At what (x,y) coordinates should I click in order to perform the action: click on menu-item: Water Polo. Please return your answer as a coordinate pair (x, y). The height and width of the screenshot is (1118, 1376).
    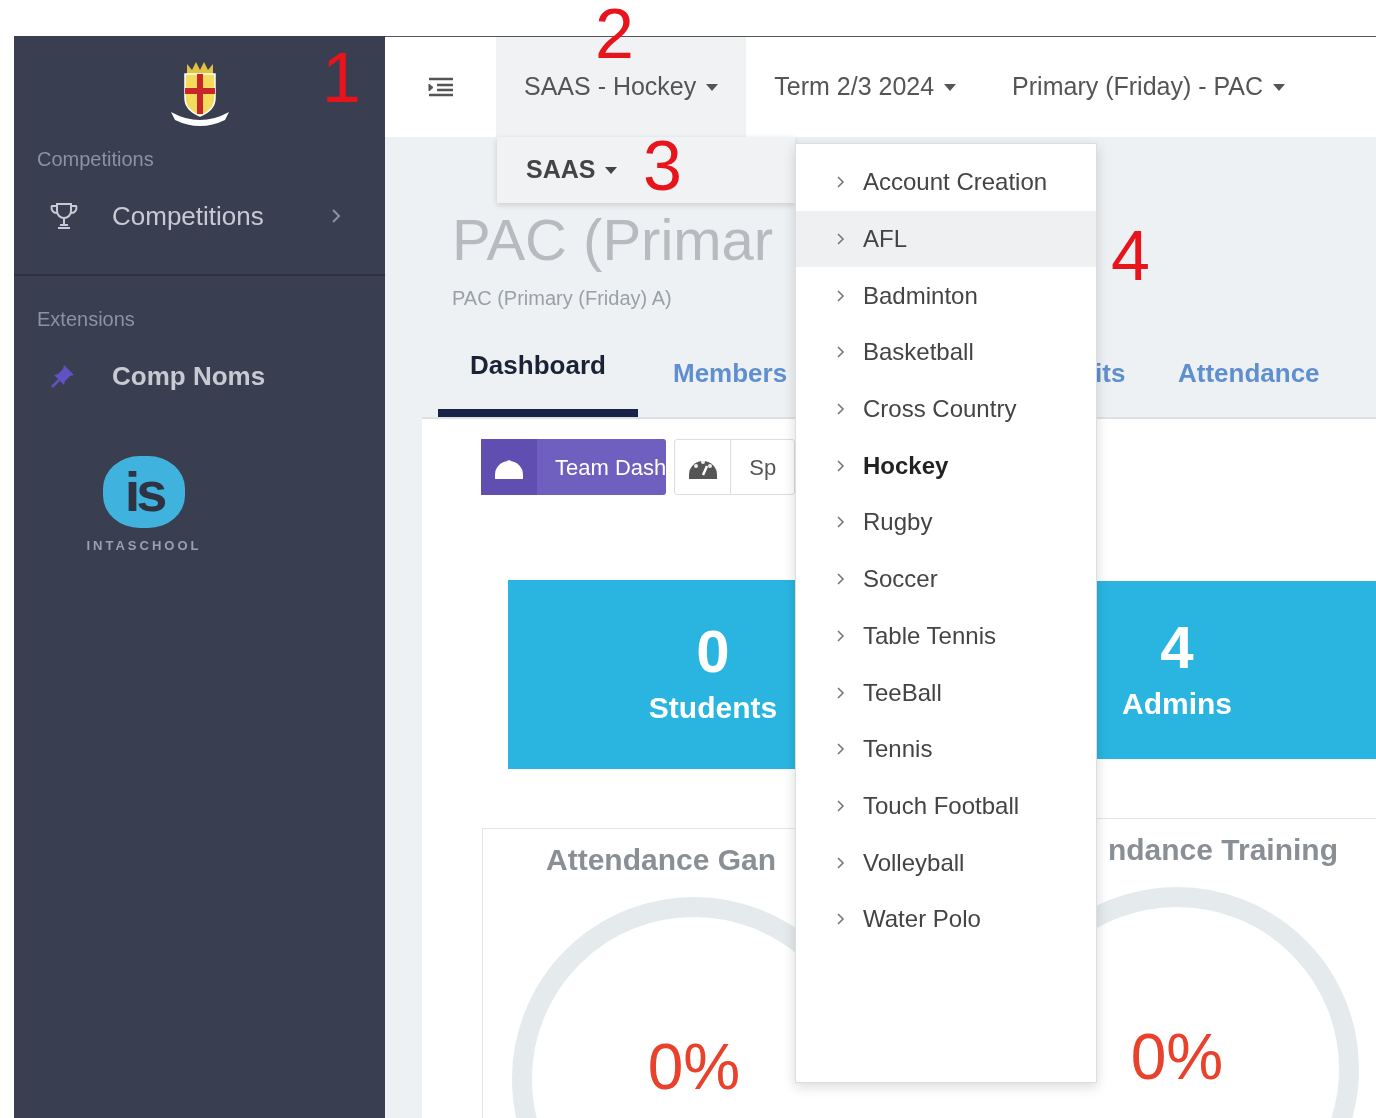
    Looking at the image, I should click on (946, 919).